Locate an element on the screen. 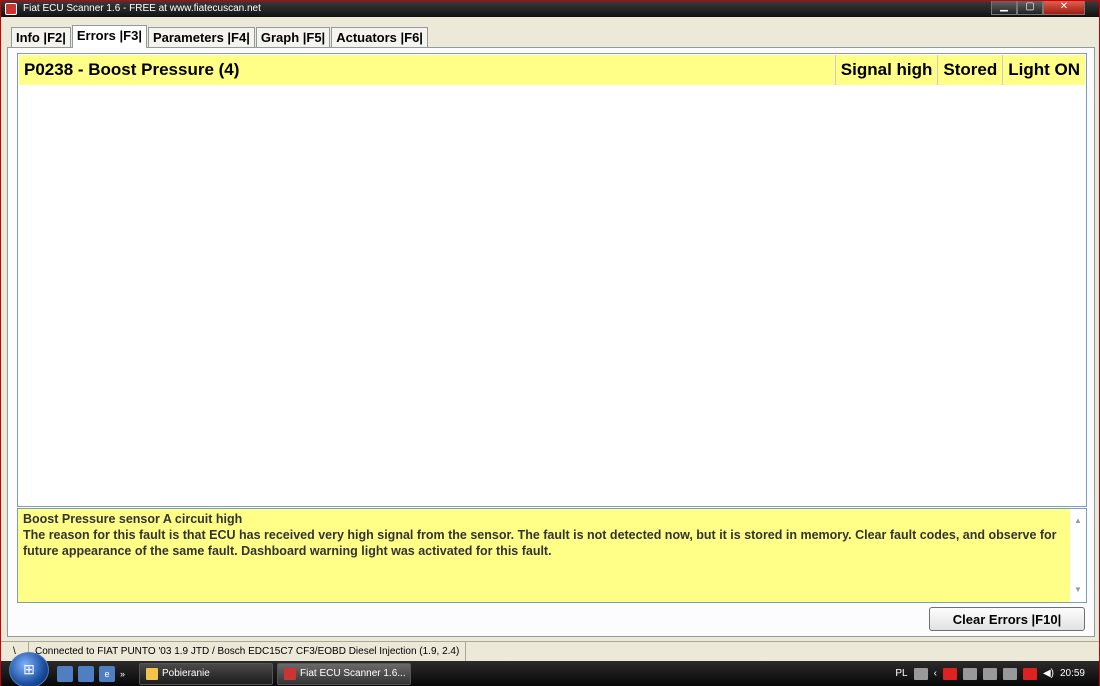  browser-icon: e is located at coordinates (107, 673).